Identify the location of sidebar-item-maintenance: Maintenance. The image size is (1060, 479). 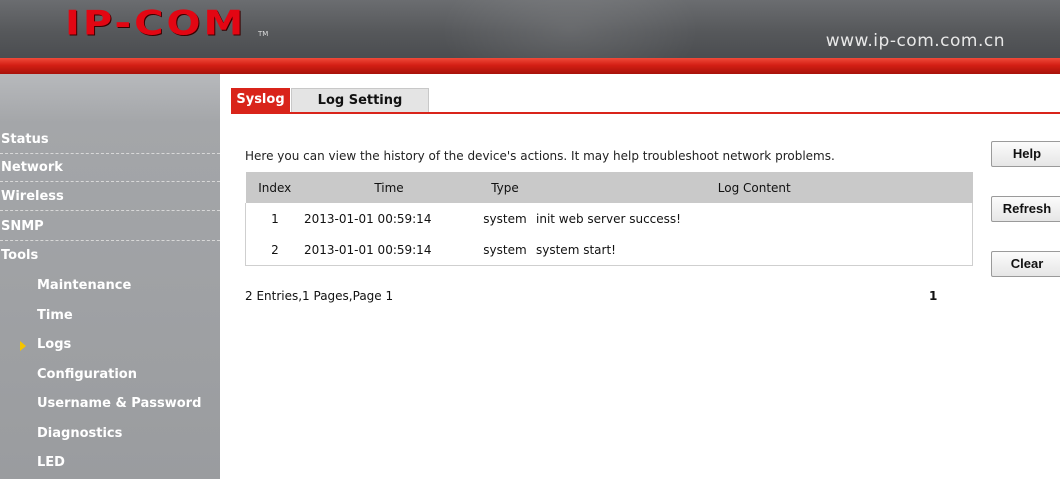
(110, 286).